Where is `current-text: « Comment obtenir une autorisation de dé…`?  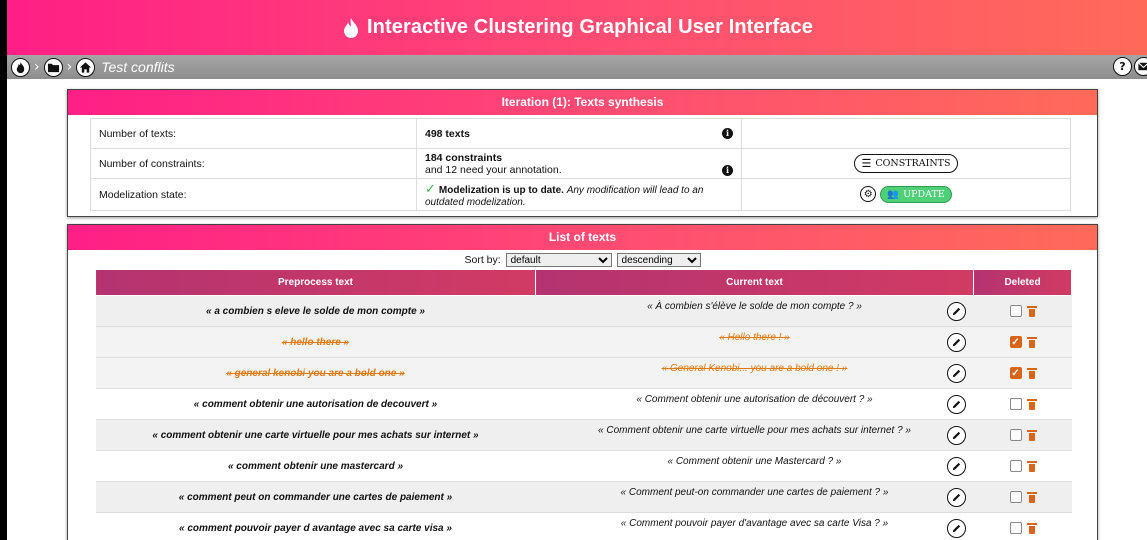
current-text: « Comment obtenir une autorisation de dé… is located at coordinates (754, 399).